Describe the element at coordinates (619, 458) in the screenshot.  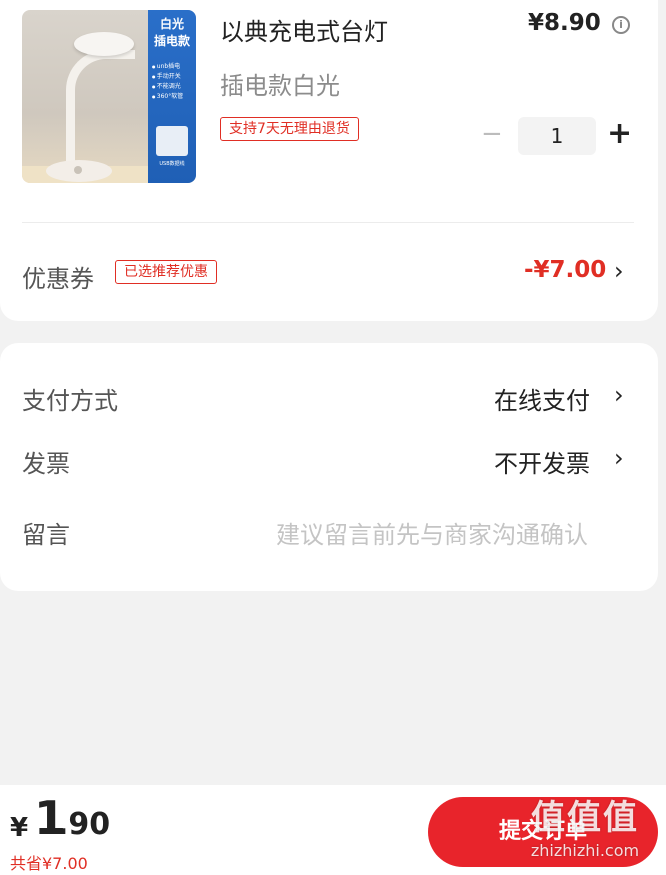
I see `invoice-chevron-right-icon: ›` at that location.